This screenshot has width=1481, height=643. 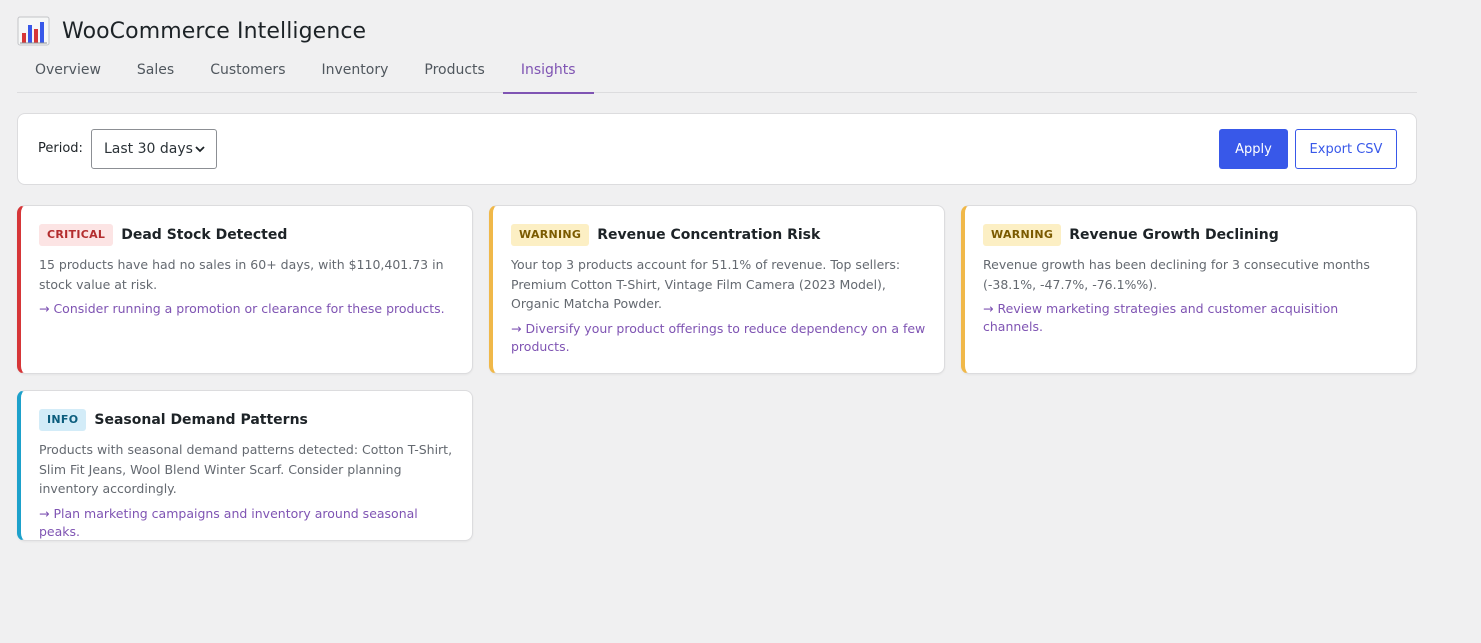 I want to click on insight-title: Revenue Concentration Risk, so click(x=709, y=235).